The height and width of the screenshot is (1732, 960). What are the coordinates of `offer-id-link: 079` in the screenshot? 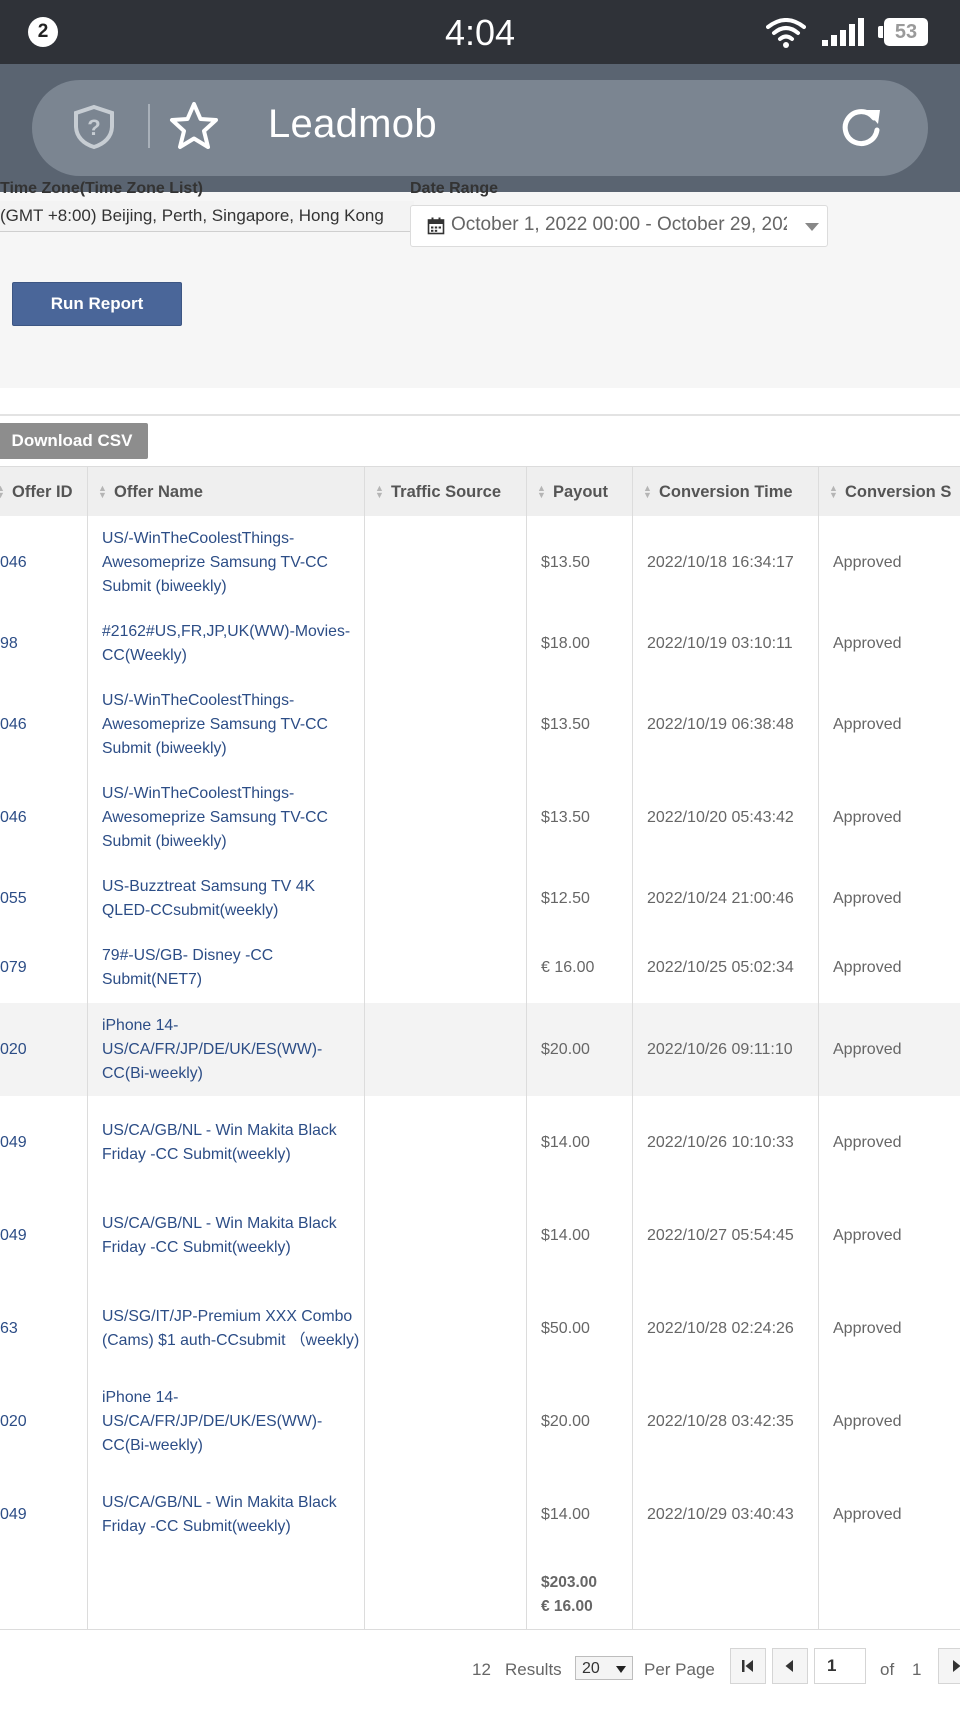 It's located at (13, 968).